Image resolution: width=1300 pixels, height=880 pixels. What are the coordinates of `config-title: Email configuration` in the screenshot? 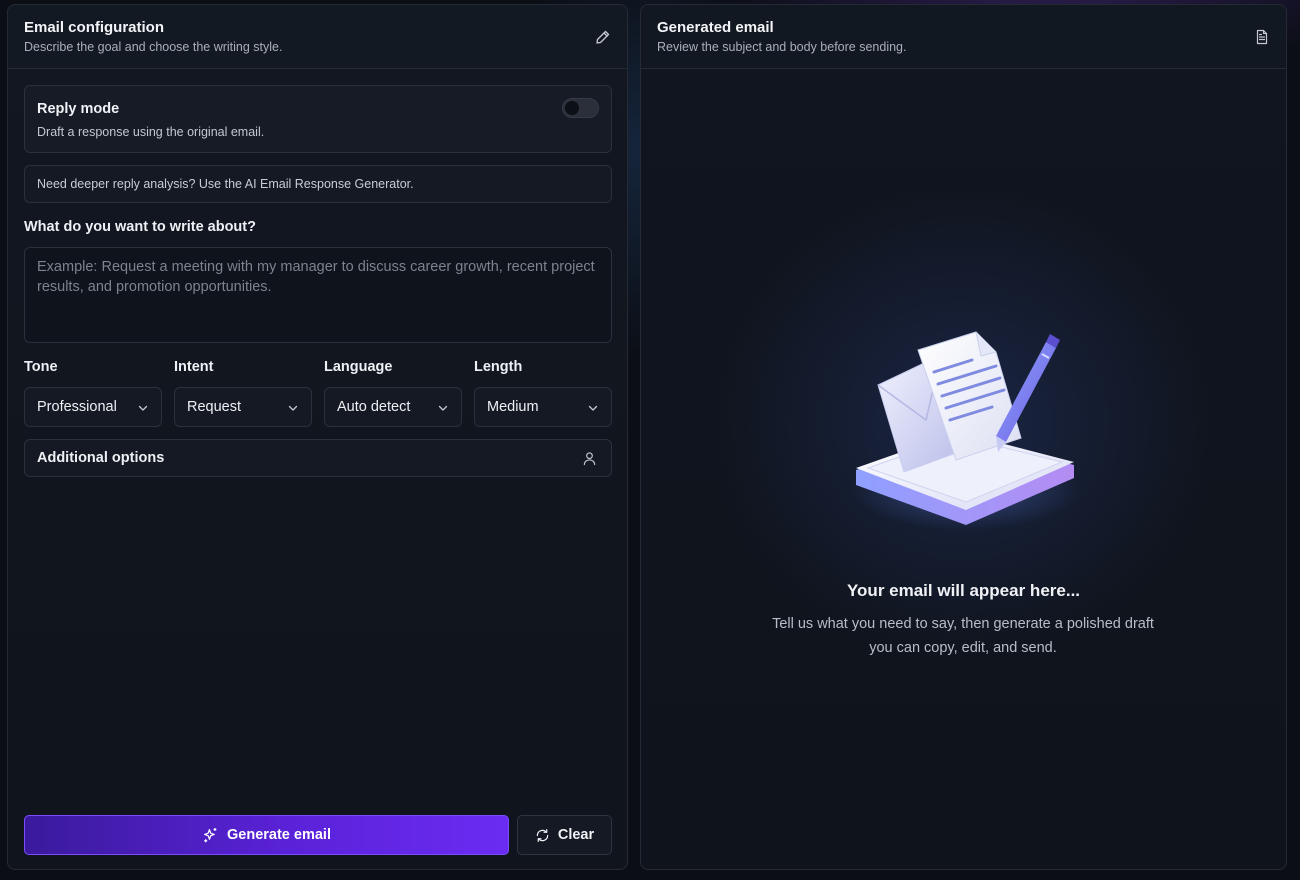 It's located at (94, 27).